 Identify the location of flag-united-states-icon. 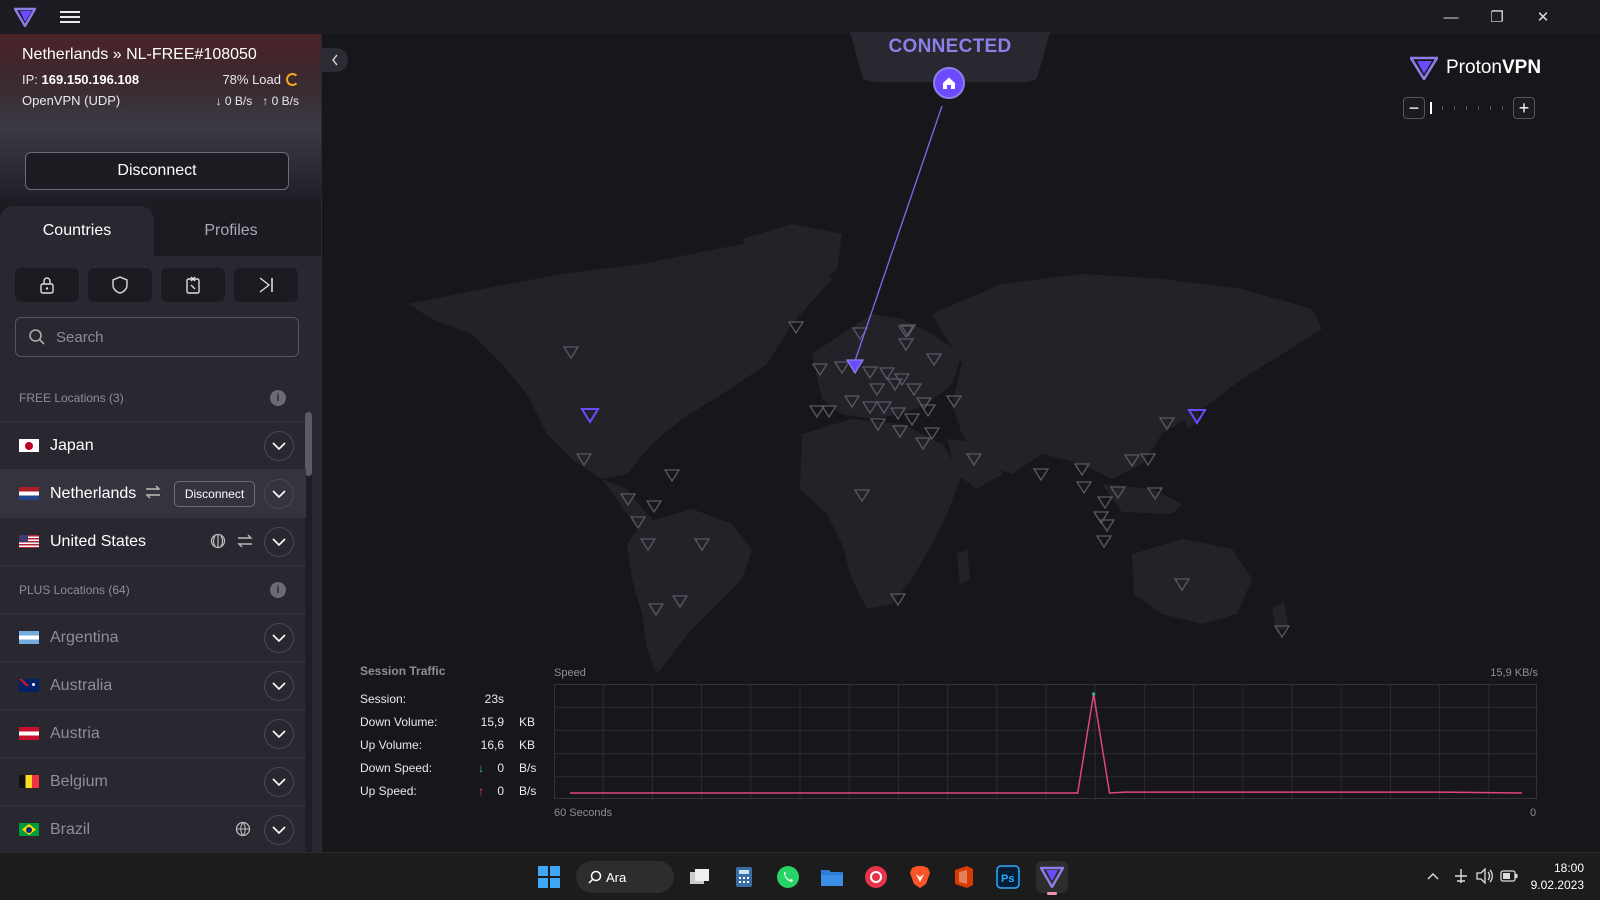
(29, 541).